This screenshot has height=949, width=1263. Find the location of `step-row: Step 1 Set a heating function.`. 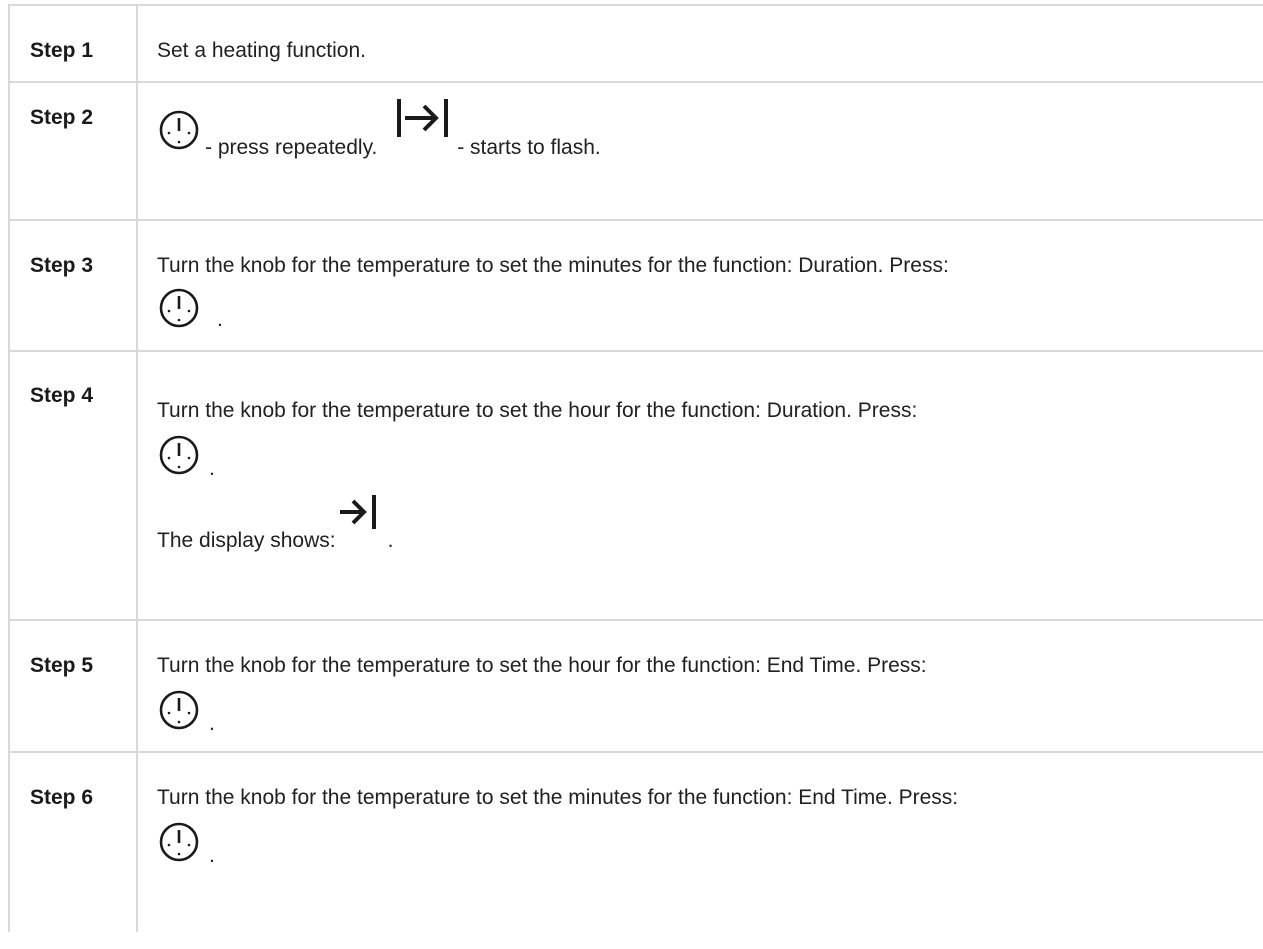

step-row: Step 1 Set a heating function. is located at coordinates (635, 43).